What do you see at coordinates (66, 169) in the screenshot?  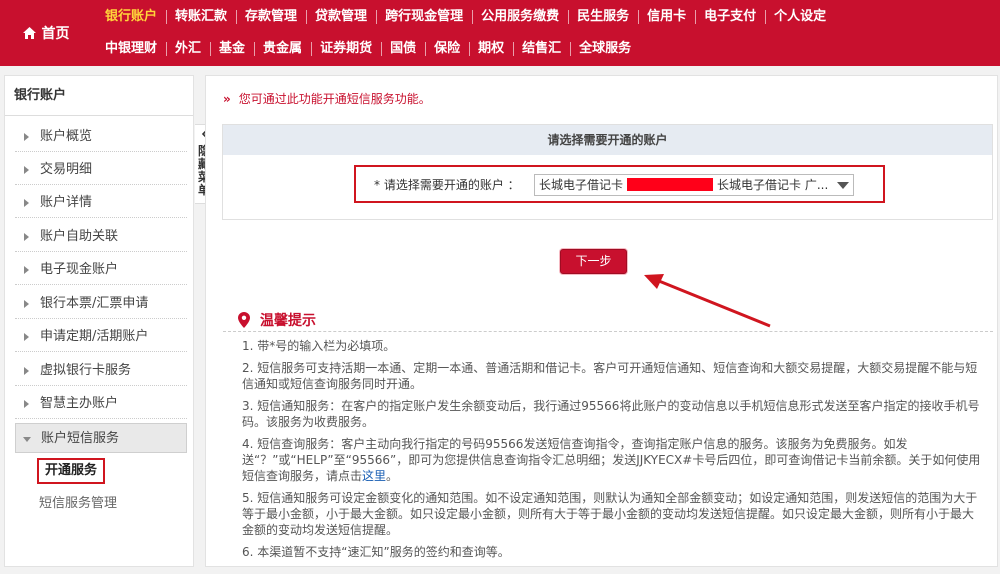 I see `sidebar-item-label: 交易明细` at bounding box center [66, 169].